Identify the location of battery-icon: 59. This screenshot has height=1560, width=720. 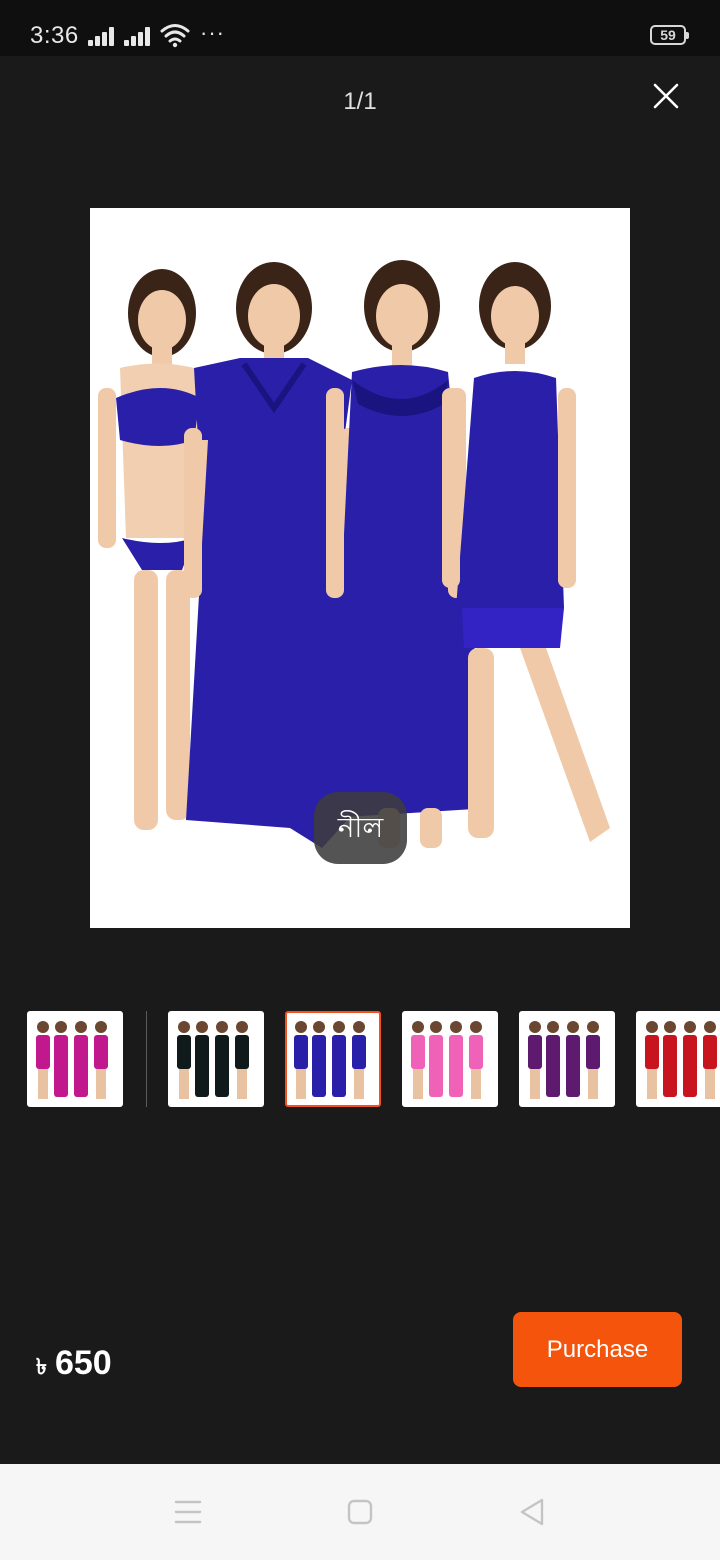
(669, 35).